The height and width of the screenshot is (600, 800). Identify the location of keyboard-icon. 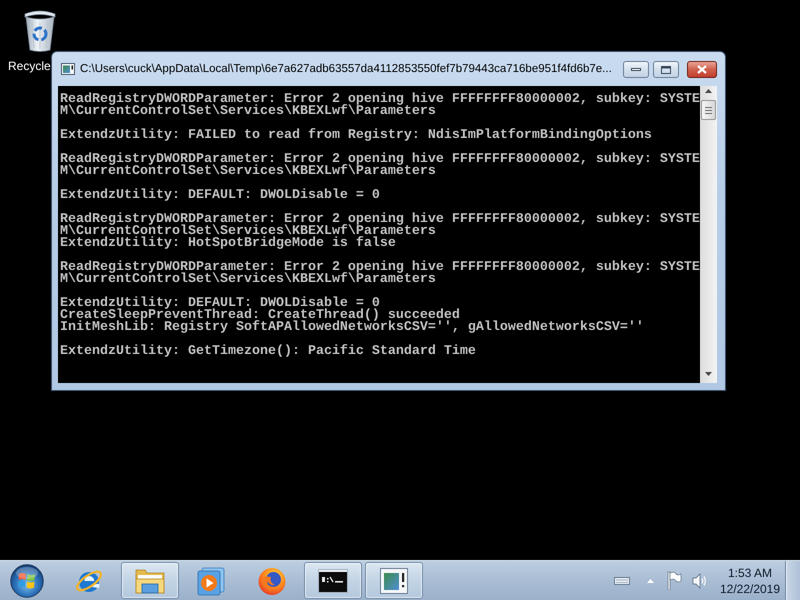
(622, 580).